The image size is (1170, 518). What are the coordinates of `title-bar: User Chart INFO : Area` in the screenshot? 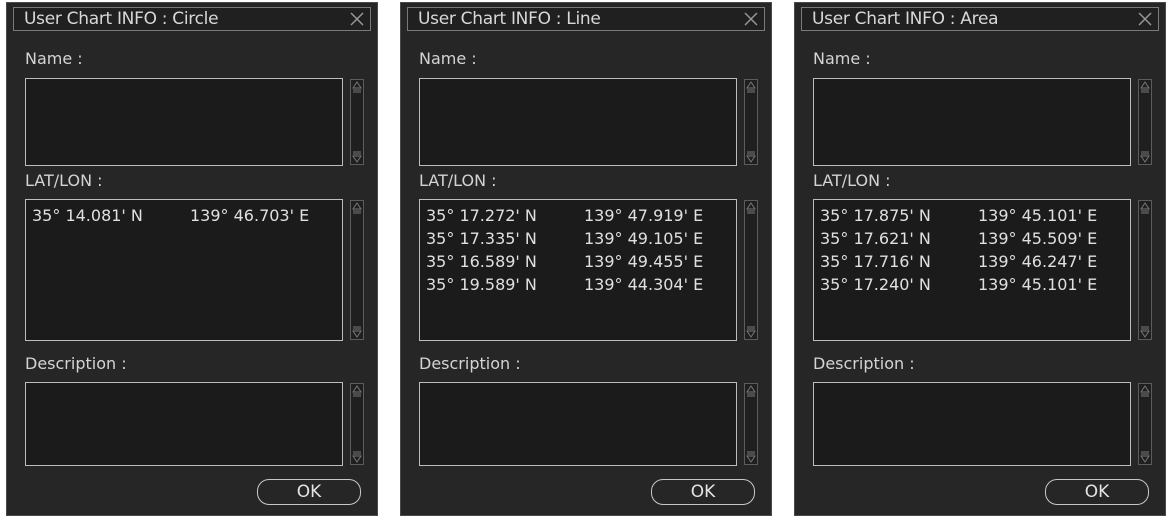 It's located at (980, 19).